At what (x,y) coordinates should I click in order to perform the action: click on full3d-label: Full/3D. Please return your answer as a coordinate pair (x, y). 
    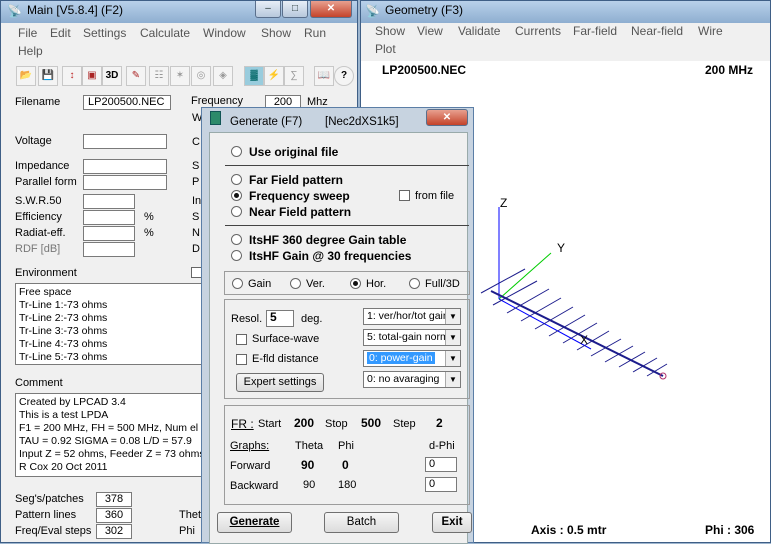
    Looking at the image, I should click on (442, 284).